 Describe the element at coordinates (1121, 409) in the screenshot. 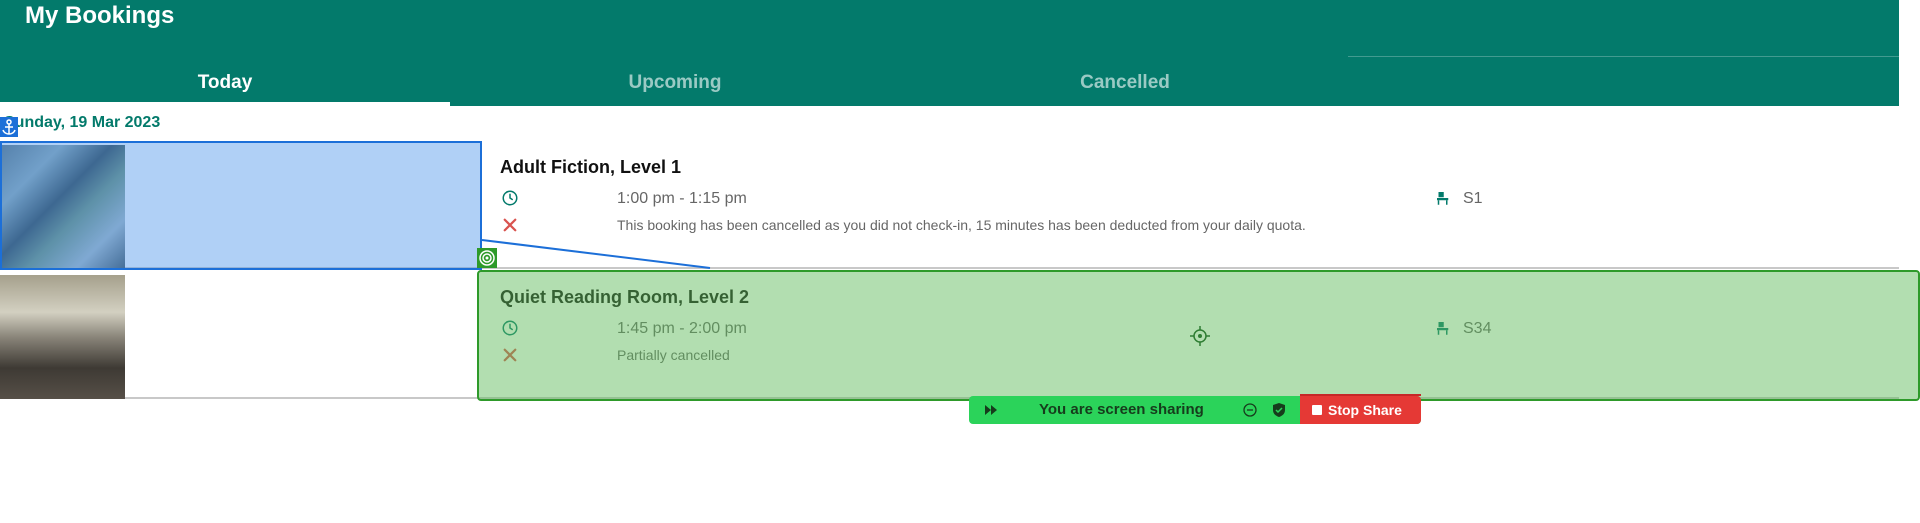

I see `share-status-text: You are screen sharing` at that location.